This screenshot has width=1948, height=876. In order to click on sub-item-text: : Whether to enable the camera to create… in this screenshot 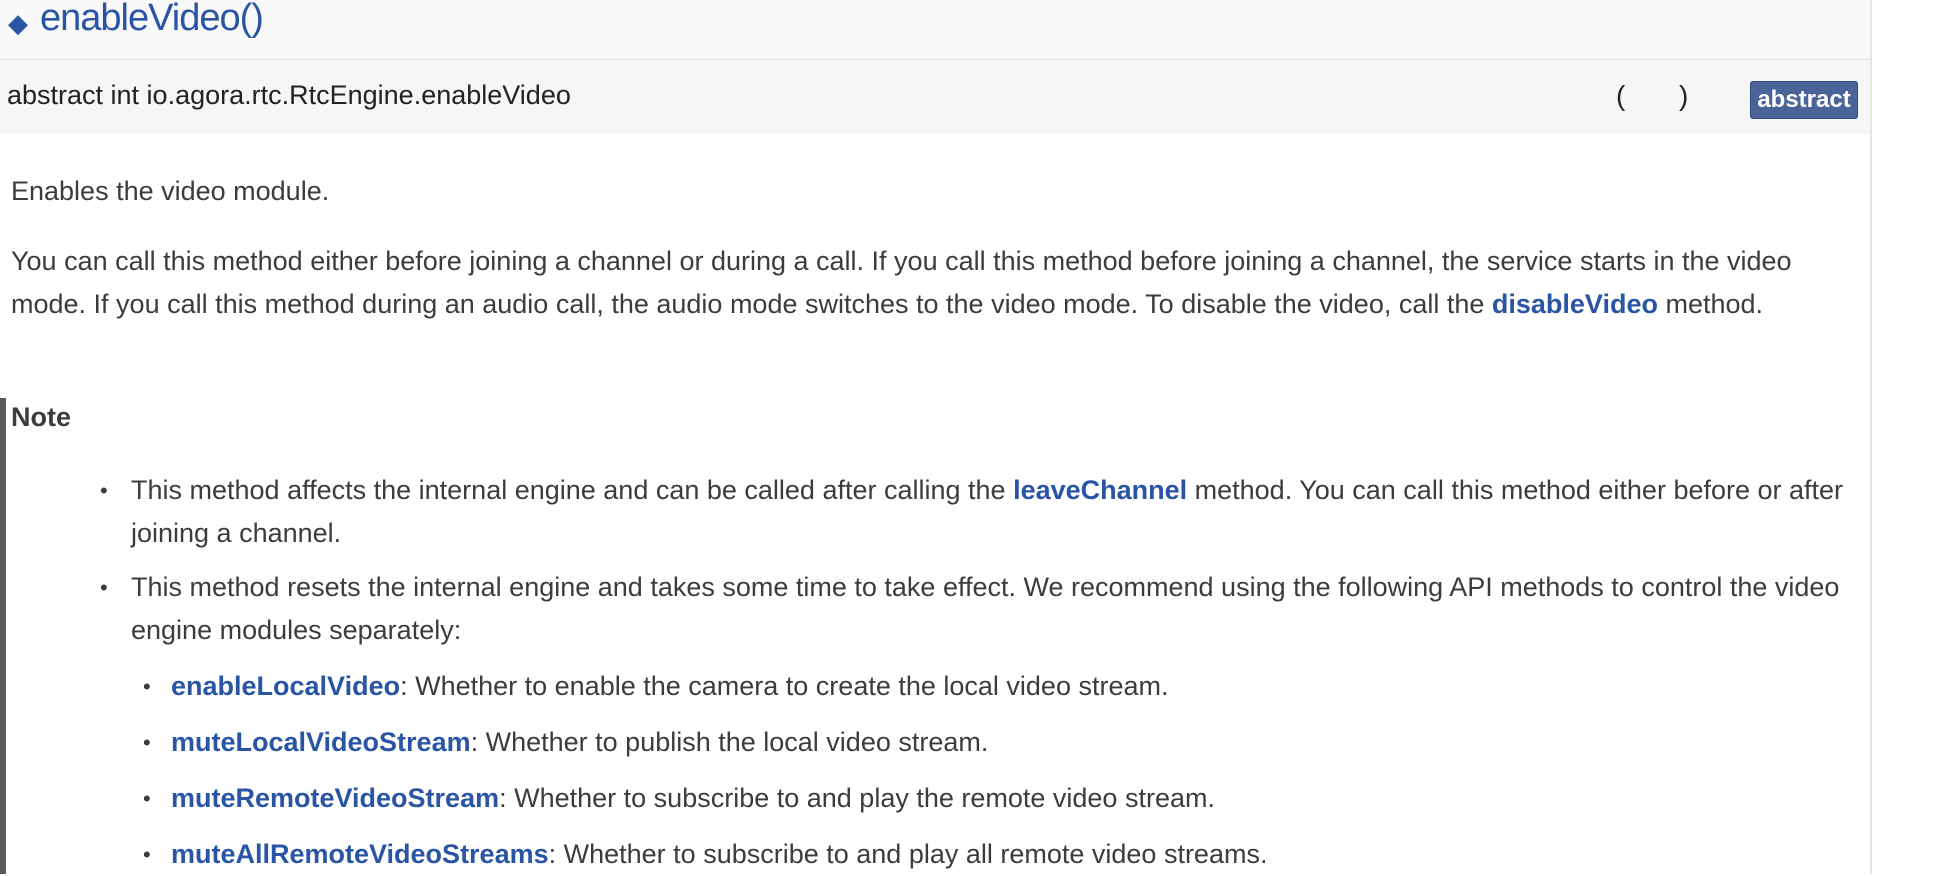, I will do `click(784, 686)`.